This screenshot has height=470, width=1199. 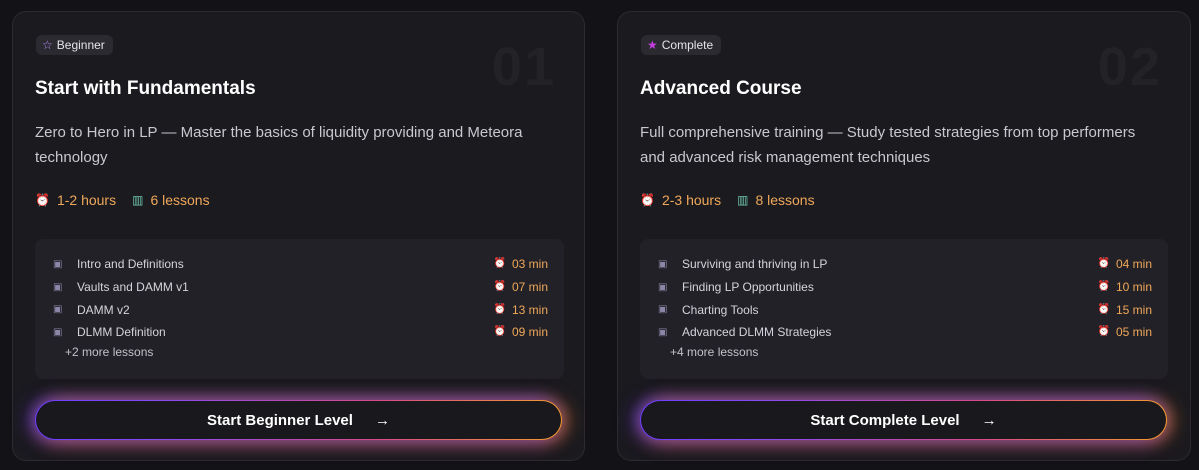 I want to click on lesson-duration-text: 03 min, so click(x=529, y=264).